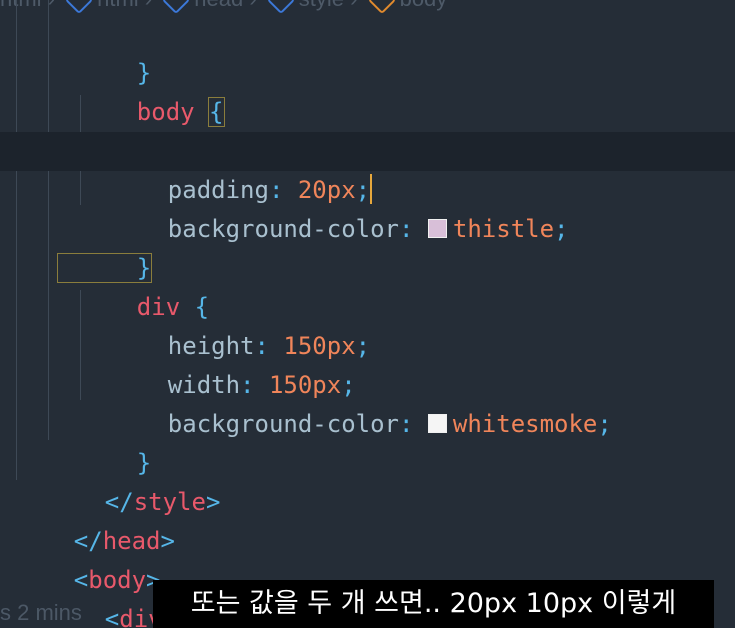  What do you see at coordinates (321, 5) in the screenshot?
I see `breadcrumb-item: style` at bounding box center [321, 5].